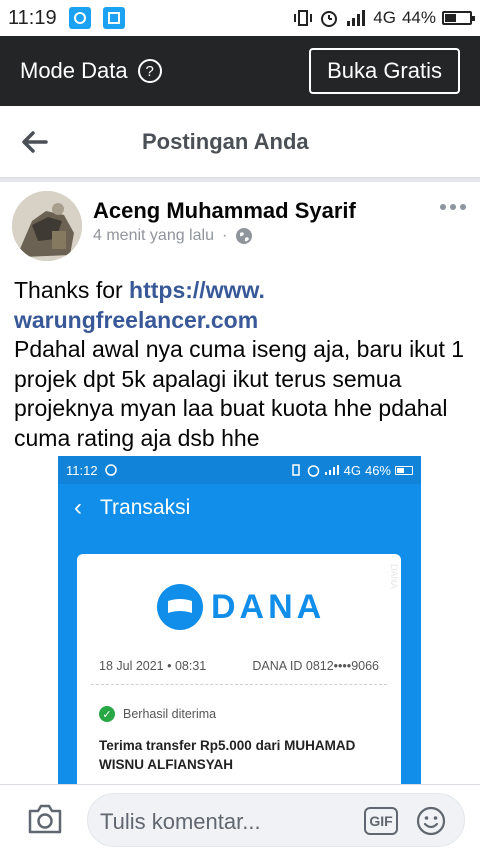 This screenshot has height=854, width=480. What do you see at coordinates (113, 18) in the screenshot?
I see `screenshot-notification-icon` at bounding box center [113, 18].